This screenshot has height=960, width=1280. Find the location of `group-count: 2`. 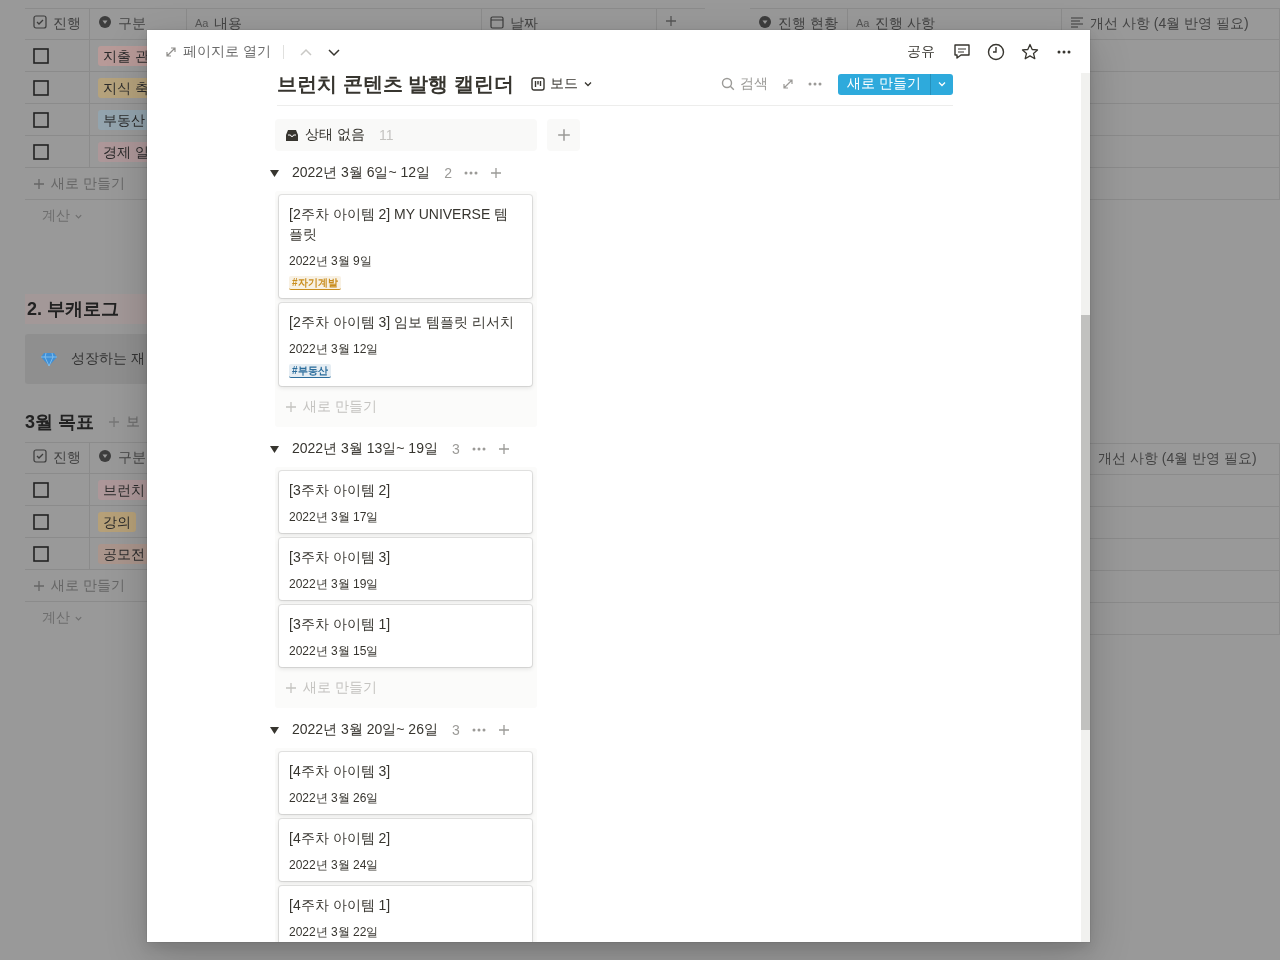

group-count: 2 is located at coordinates (448, 173).